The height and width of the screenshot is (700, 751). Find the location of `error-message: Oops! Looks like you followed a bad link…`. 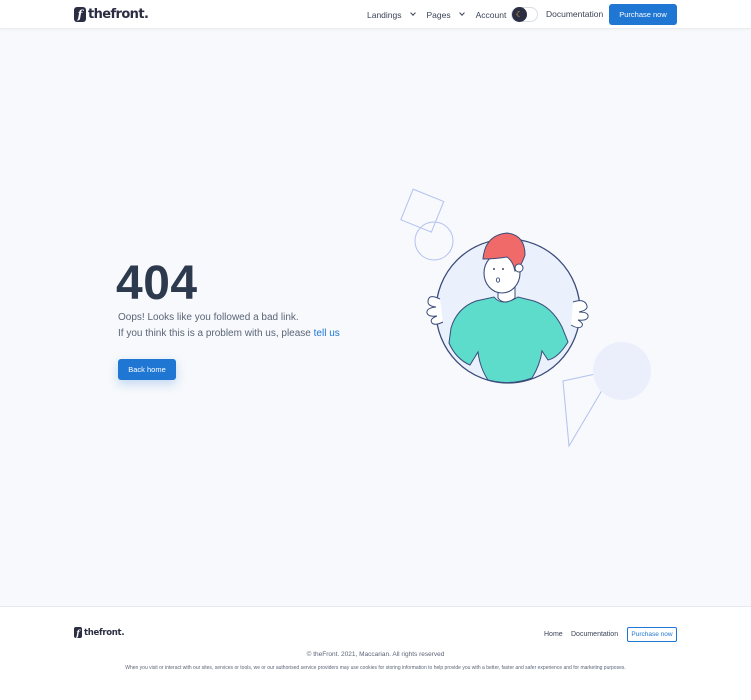

error-message: Oops! Looks like you followed a bad link… is located at coordinates (208, 317).